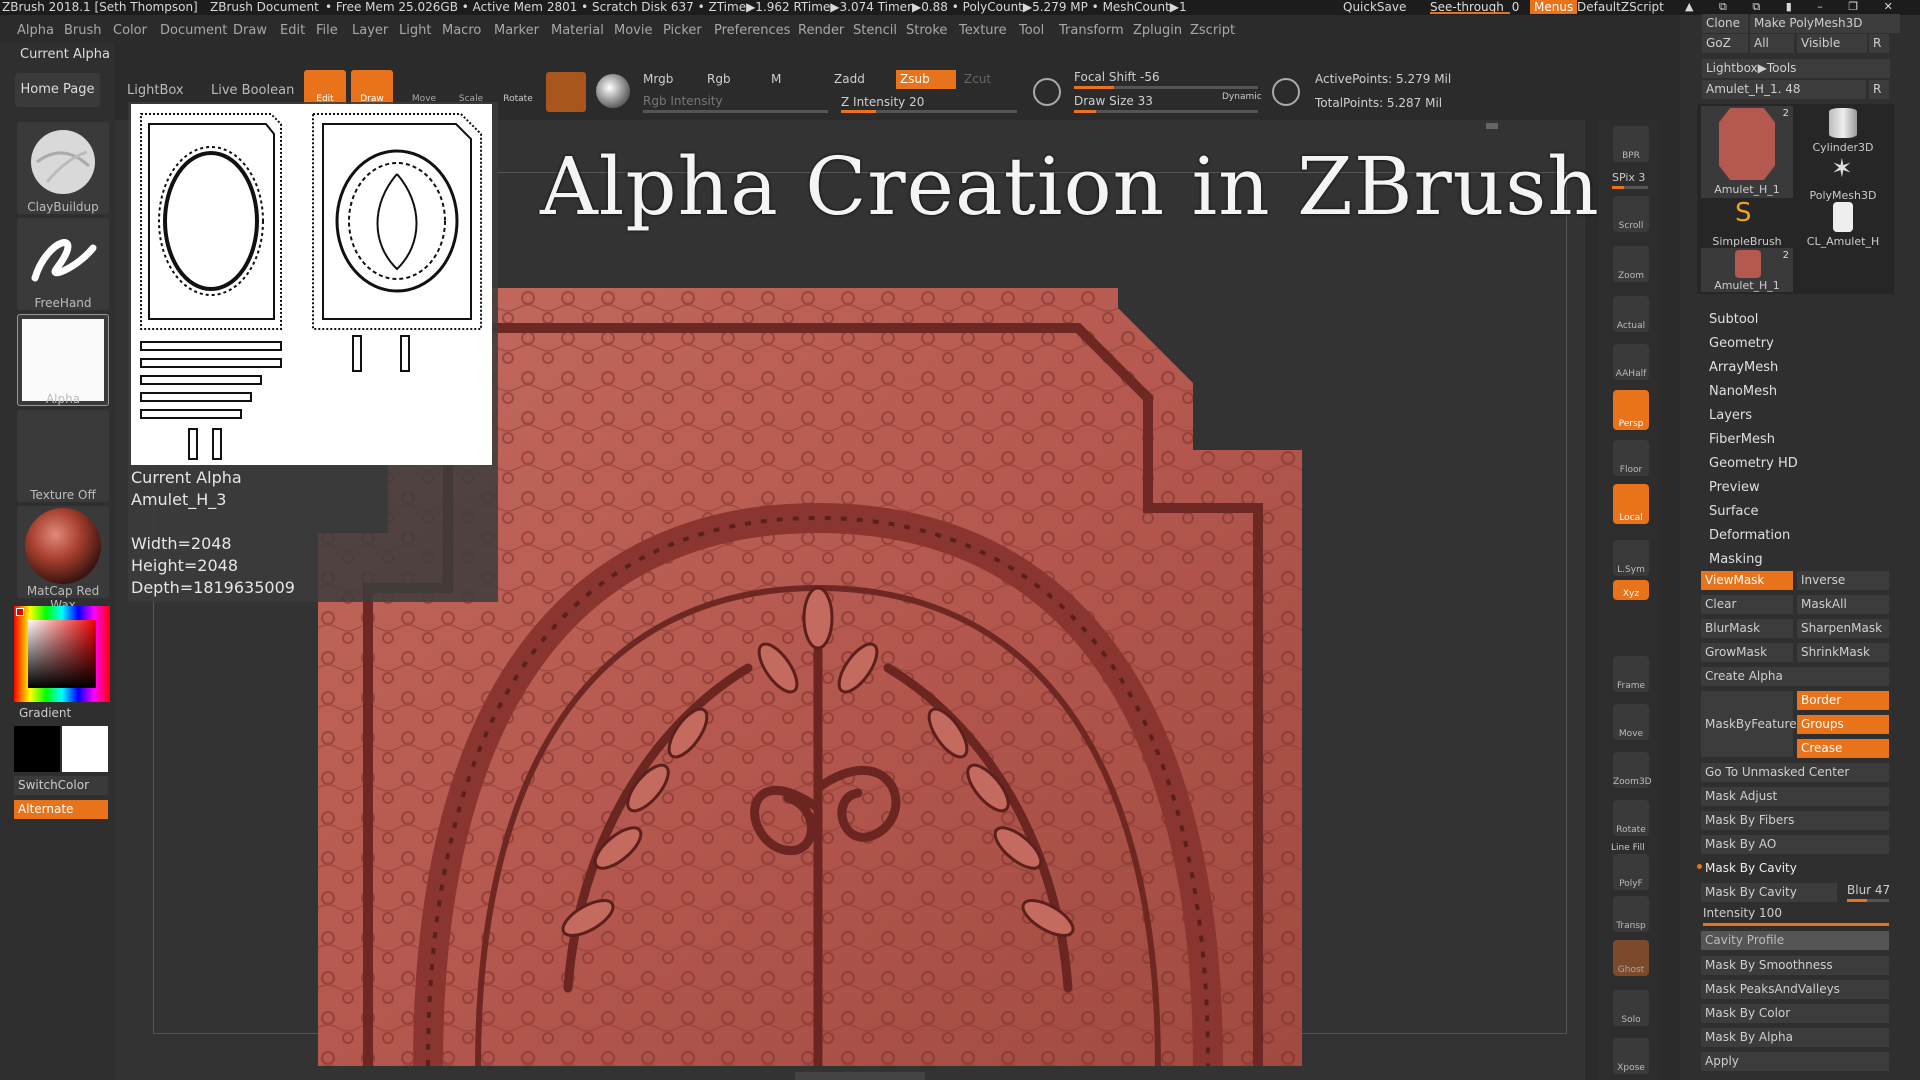  Describe the element at coordinates (35, 30) in the screenshot. I see `menu-alpha: Alpha` at that location.